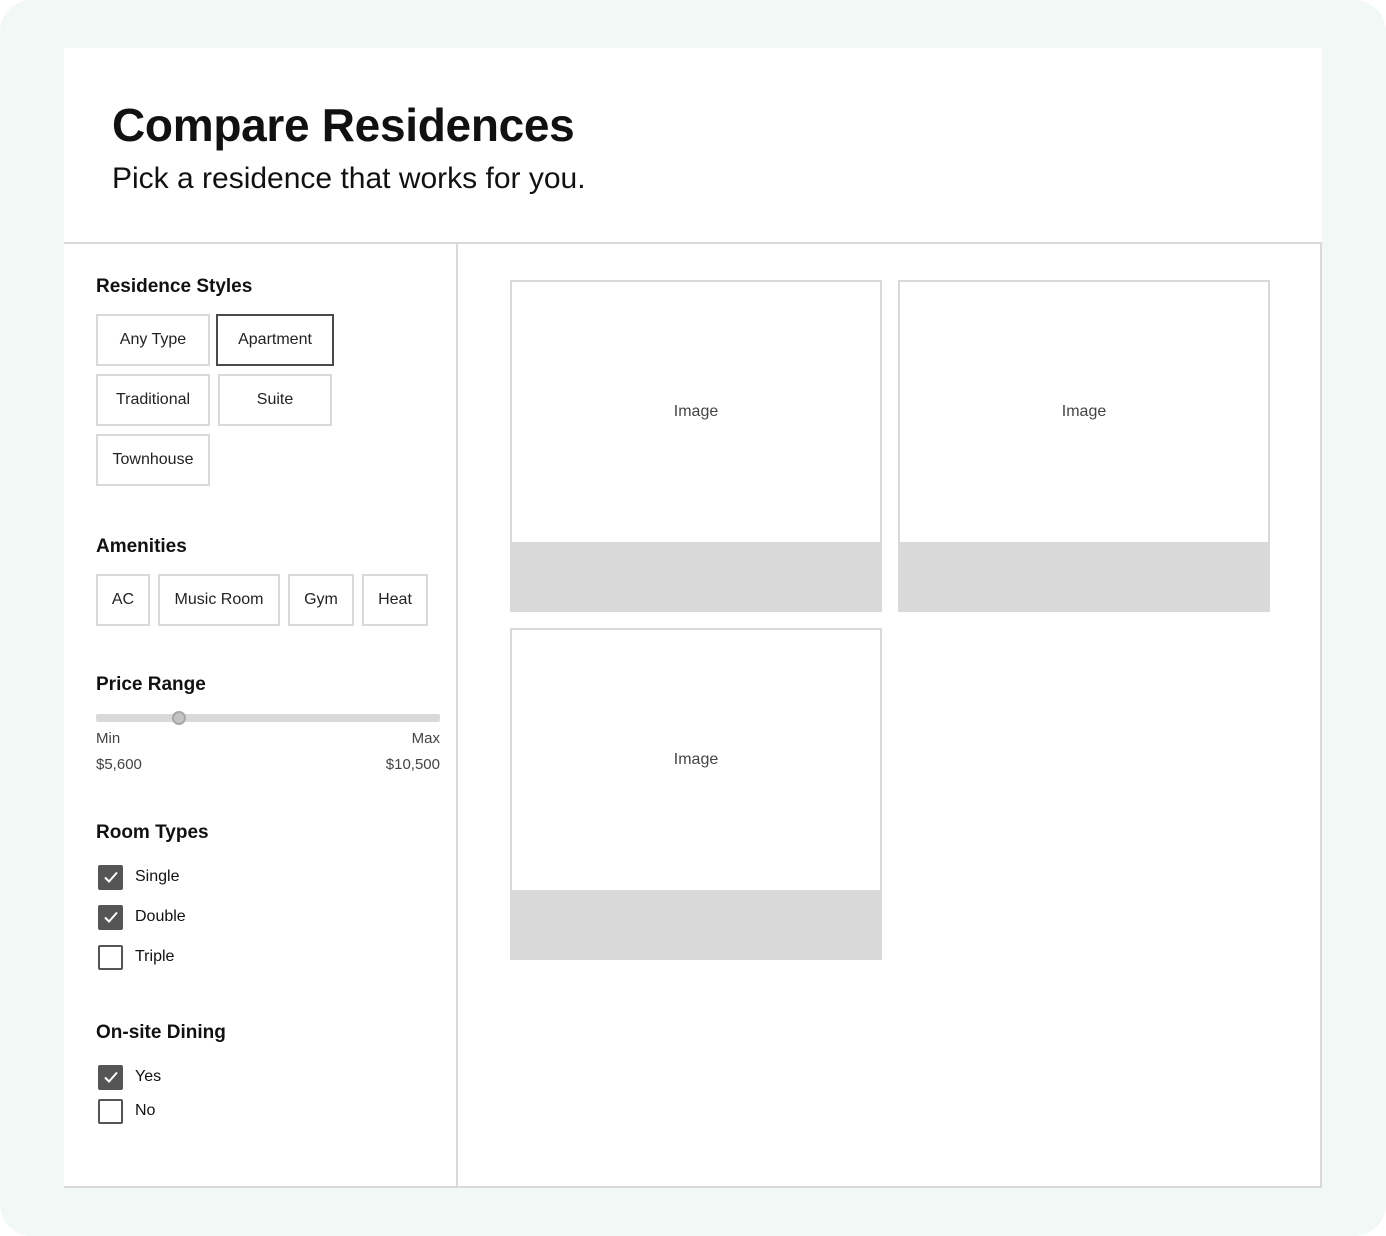 This screenshot has height=1236, width=1386. I want to click on residence-styles-title: Residence Styles, so click(174, 286).